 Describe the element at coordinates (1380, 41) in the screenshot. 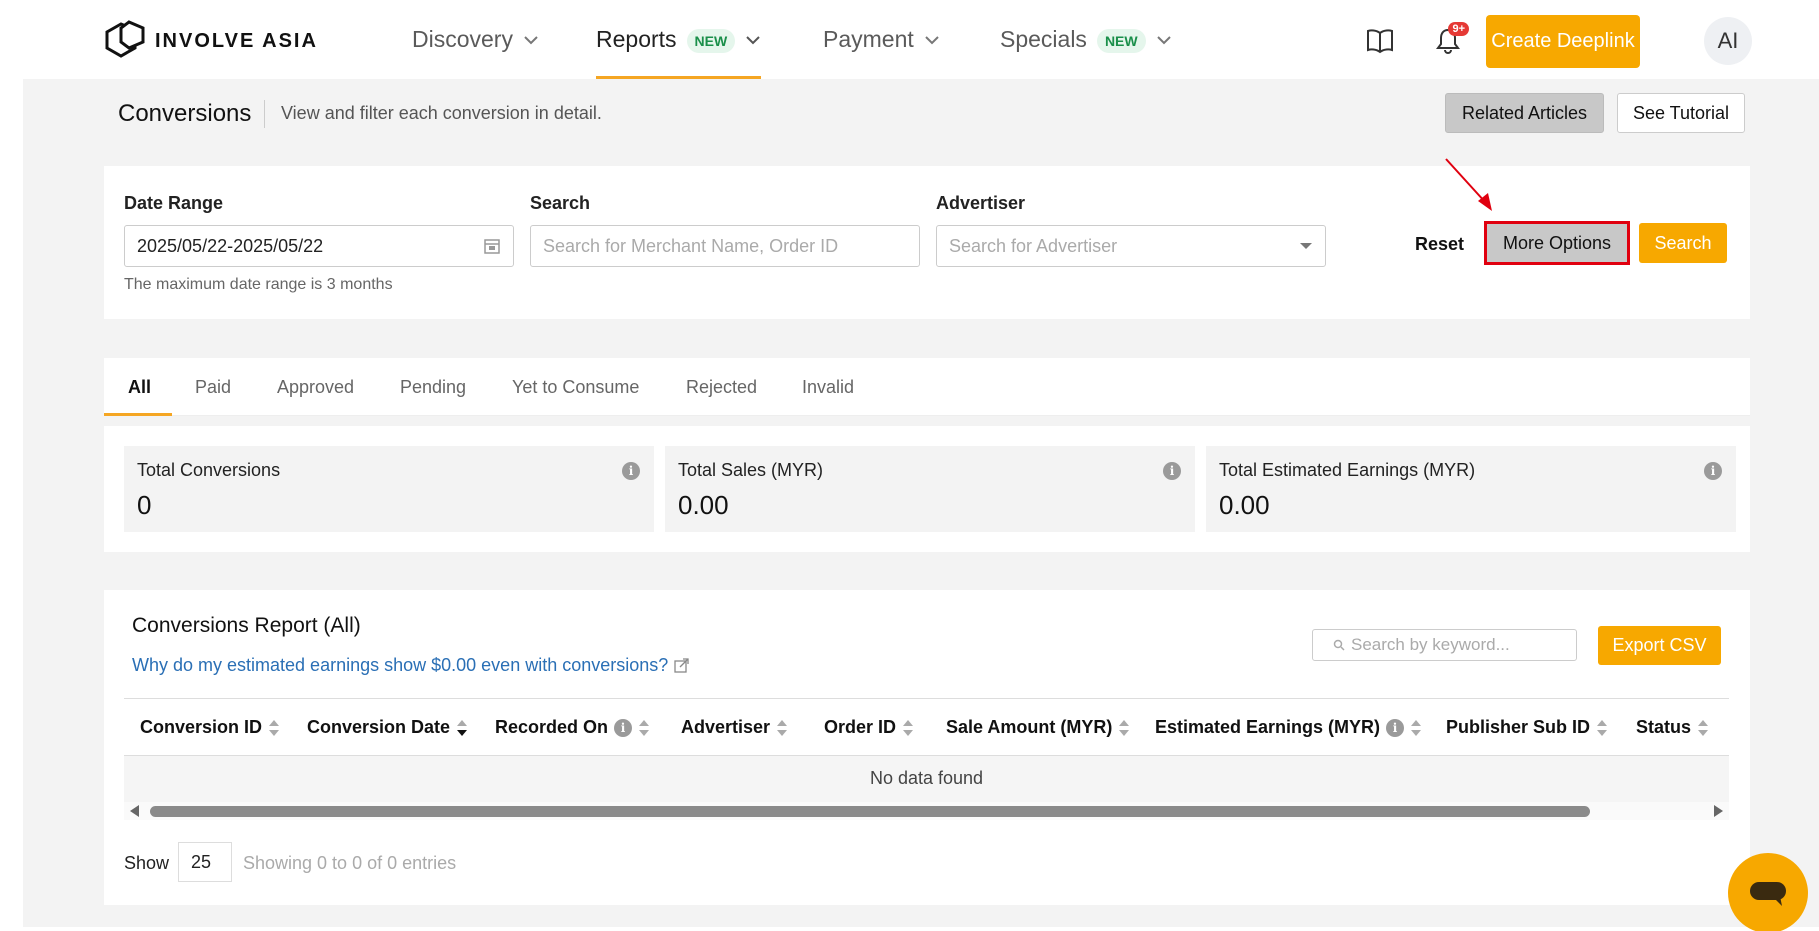

I see `book-icon` at that location.